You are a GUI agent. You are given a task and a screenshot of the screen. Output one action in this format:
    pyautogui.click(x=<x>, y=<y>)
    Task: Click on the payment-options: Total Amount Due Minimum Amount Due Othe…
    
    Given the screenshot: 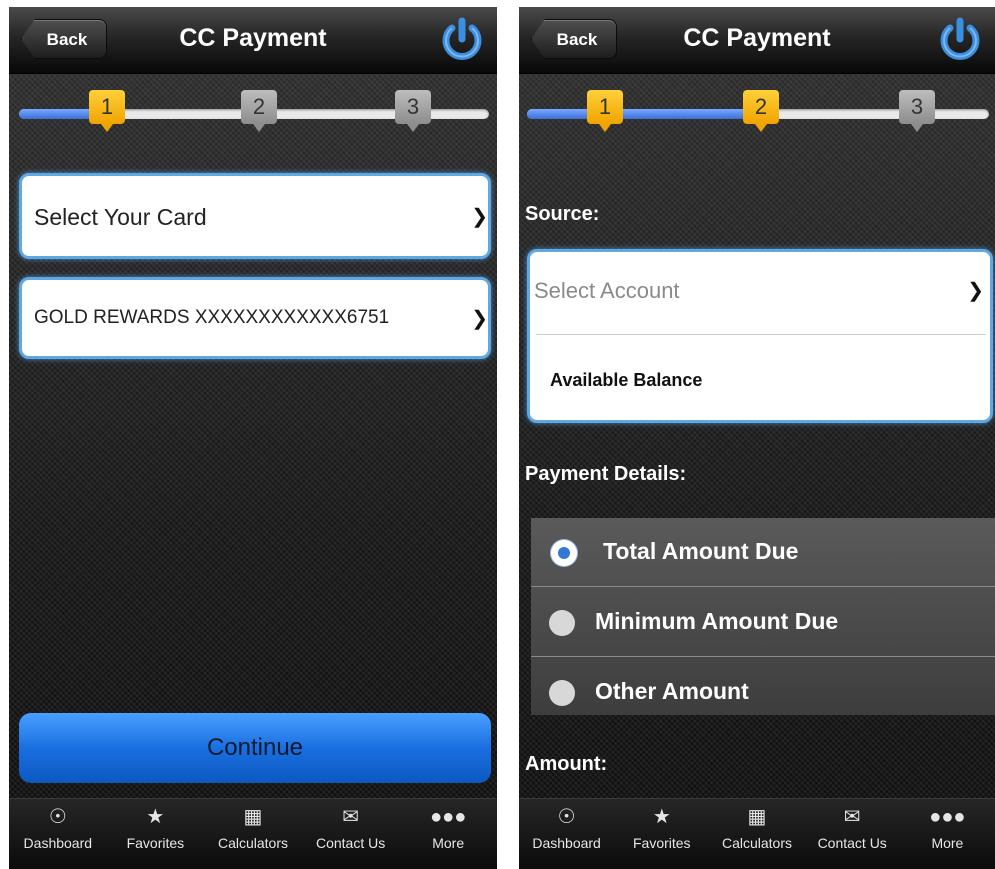 What is the action you would take?
    pyautogui.click(x=763, y=616)
    